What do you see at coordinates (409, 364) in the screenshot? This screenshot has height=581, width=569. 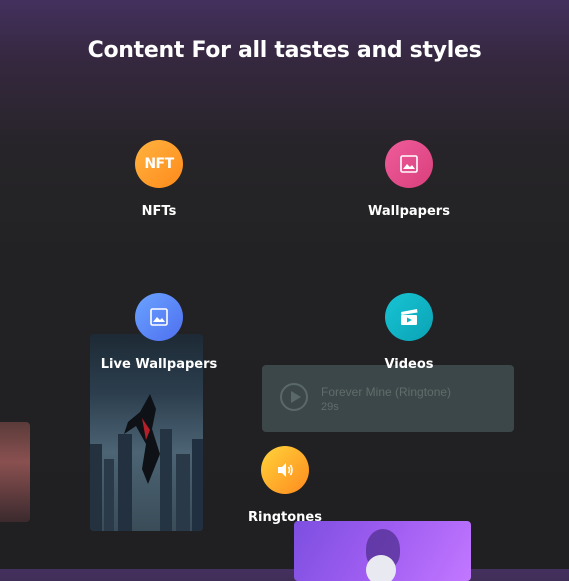 I see `category-label: Videos` at bounding box center [409, 364].